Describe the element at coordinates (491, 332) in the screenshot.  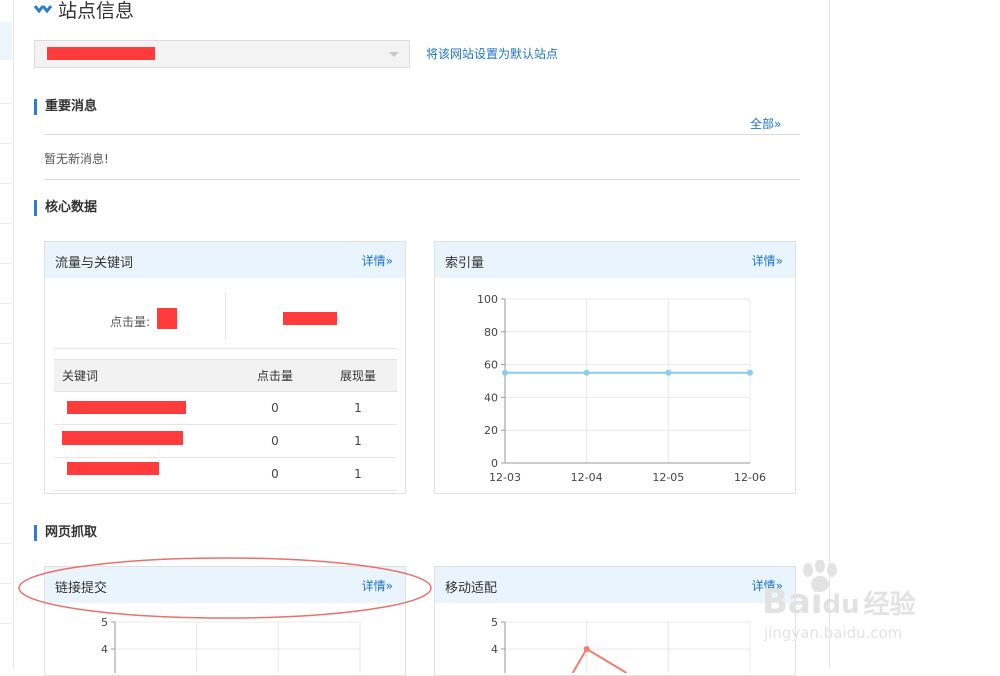
I see `y-tick-label: 80` at that location.